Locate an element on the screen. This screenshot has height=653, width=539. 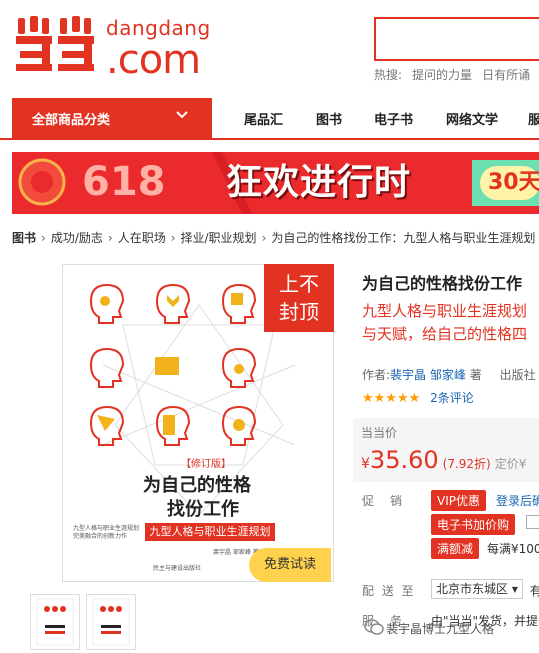
product-subtitle-line2: 与天赋，给自己的性格四 is located at coordinates (445, 334).